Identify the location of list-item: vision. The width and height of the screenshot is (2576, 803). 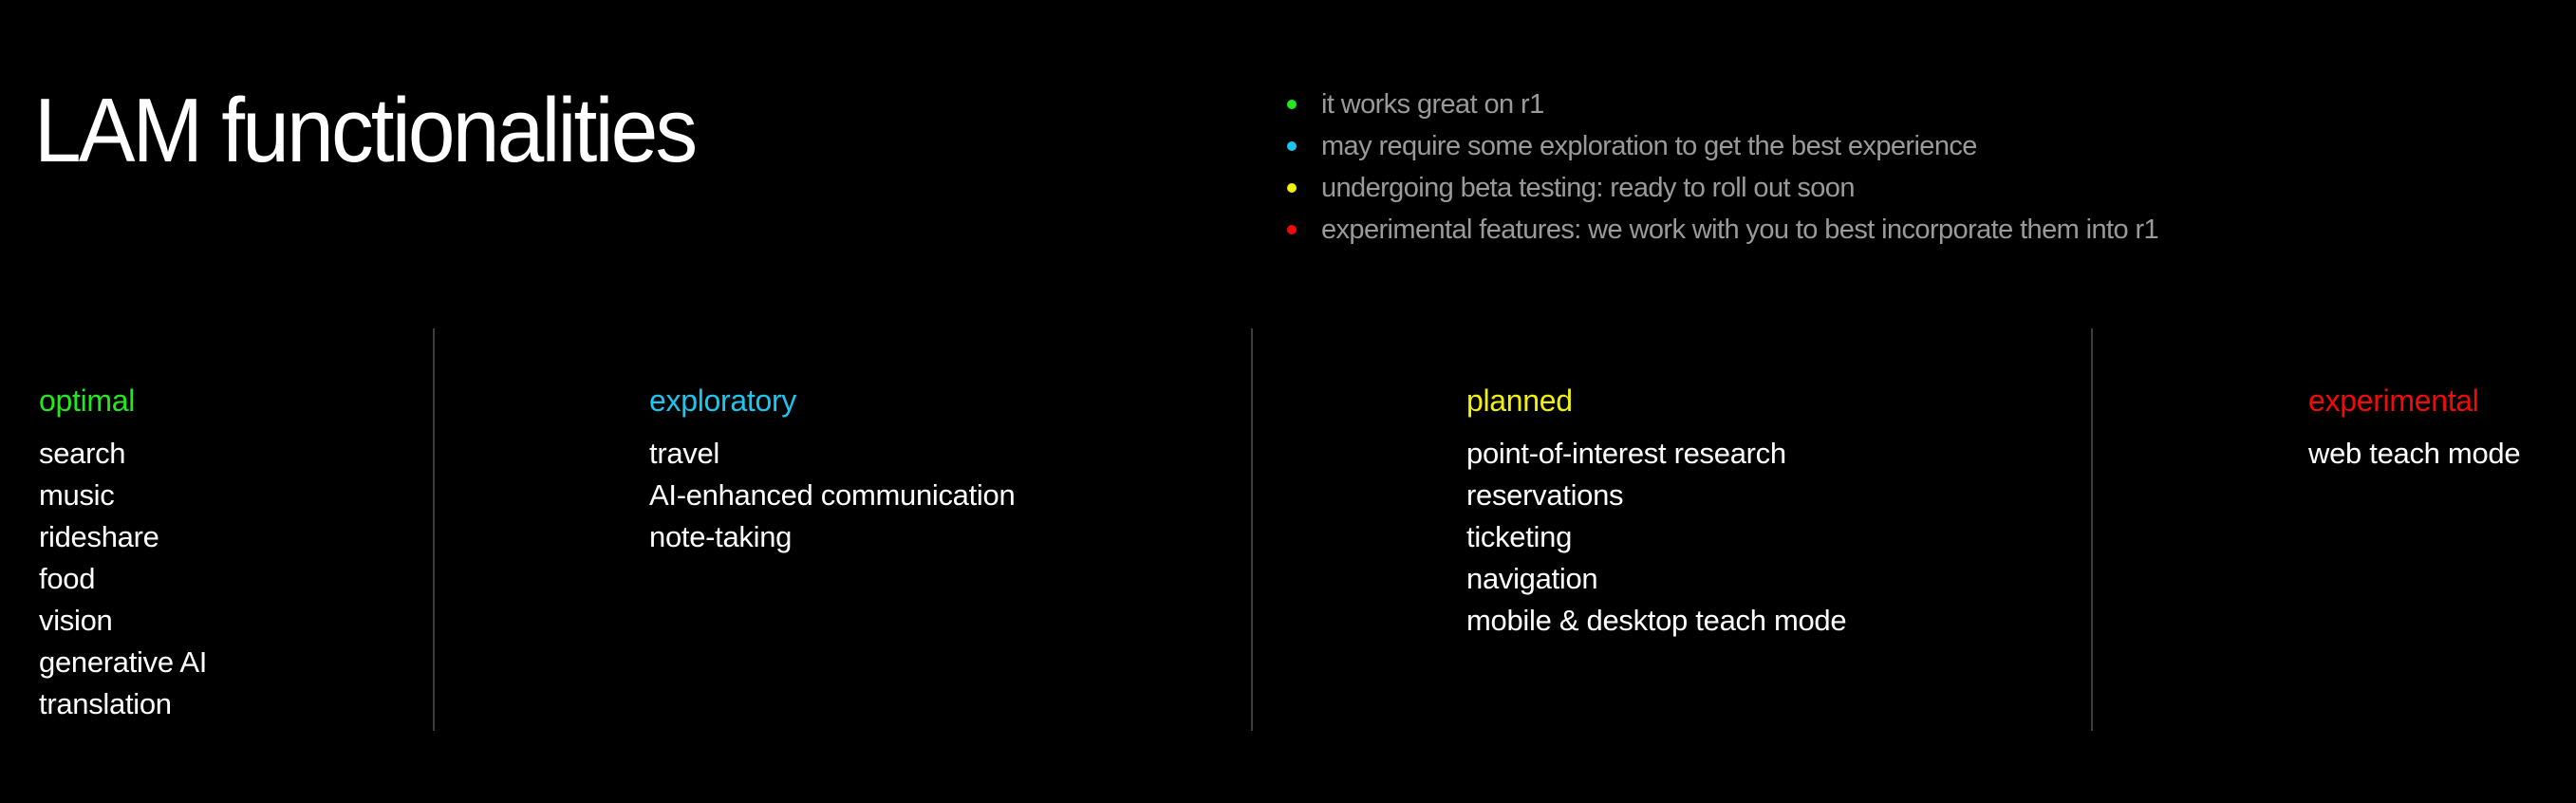
(76, 620).